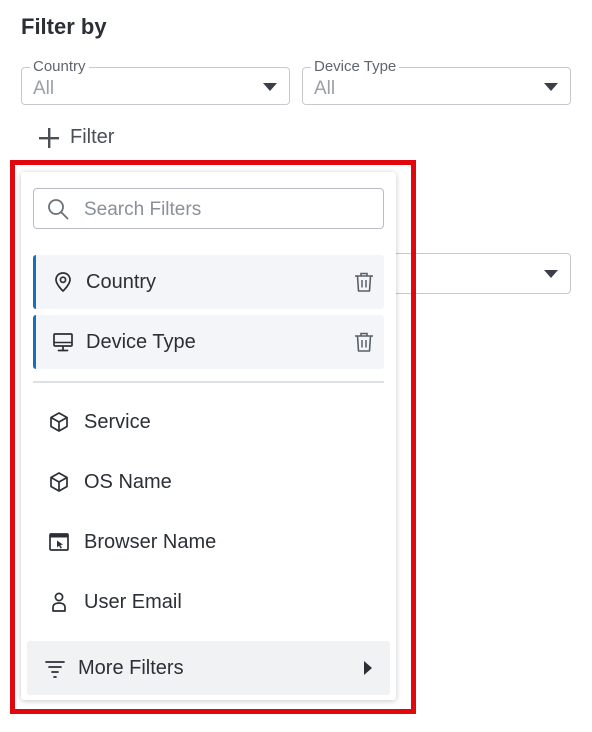 This screenshot has width=592, height=732. I want to click on device-type-select: Device Type All, so click(436, 81).